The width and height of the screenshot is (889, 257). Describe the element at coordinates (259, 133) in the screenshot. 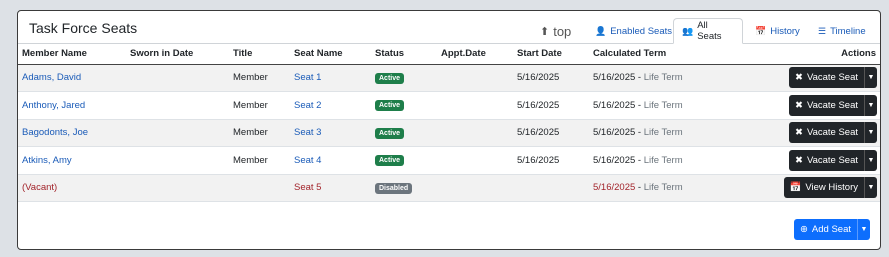

I see `seat-title: Member` at that location.